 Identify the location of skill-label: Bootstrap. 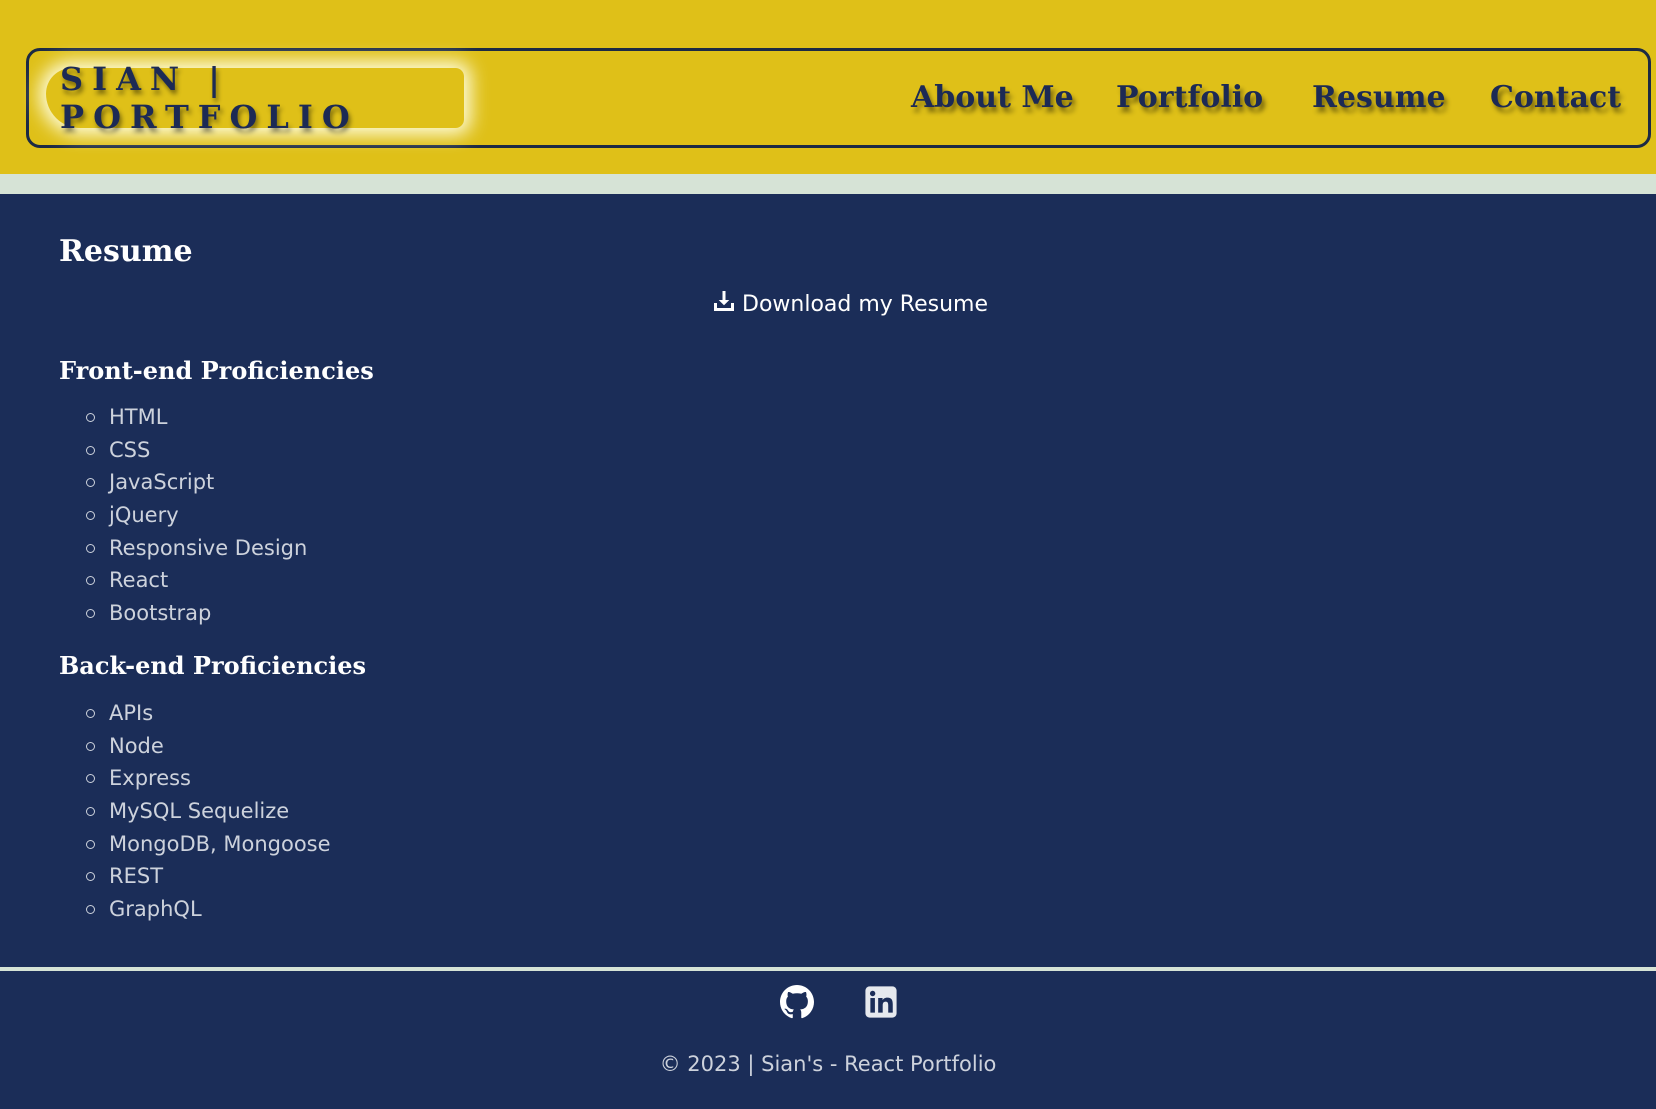
(160, 613).